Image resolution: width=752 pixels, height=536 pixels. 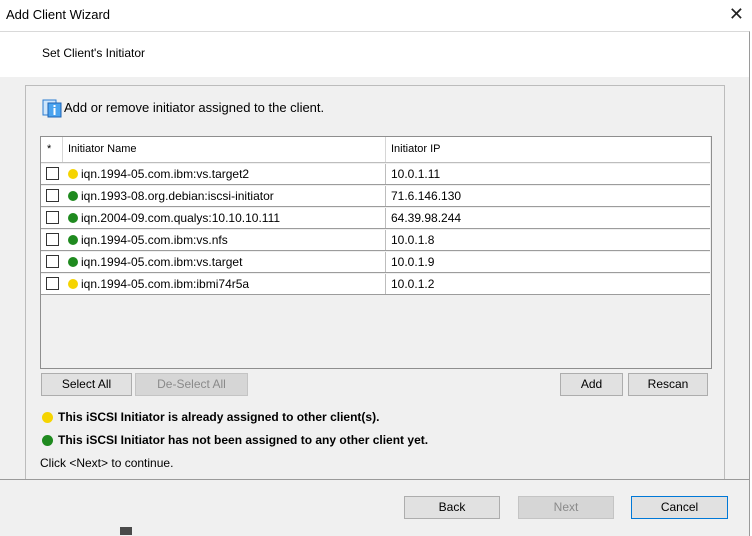 What do you see at coordinates (165, 174) in the screenshot?
I see `initiator-name-cell: iqn.1994-05.com.ibm:vs.target2` at bounding box center [165, 174].